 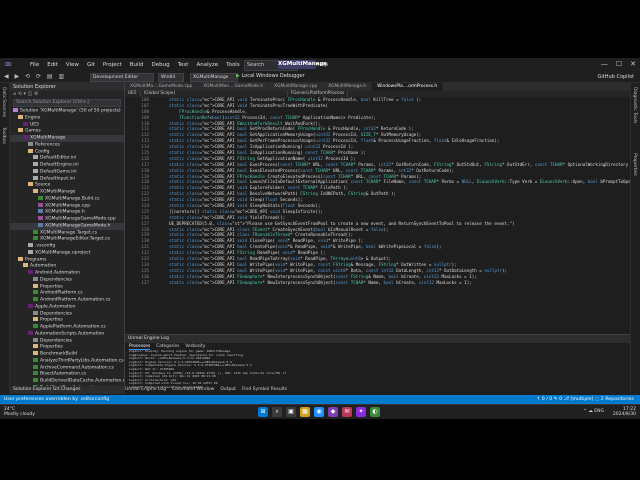 What do you see at coordinates (35, 76) in the screenshot?
I see `toolbar-icons: ◀ ▶ ⟲ ⟳ ▤ ▥` at bounding box center [35, 76].